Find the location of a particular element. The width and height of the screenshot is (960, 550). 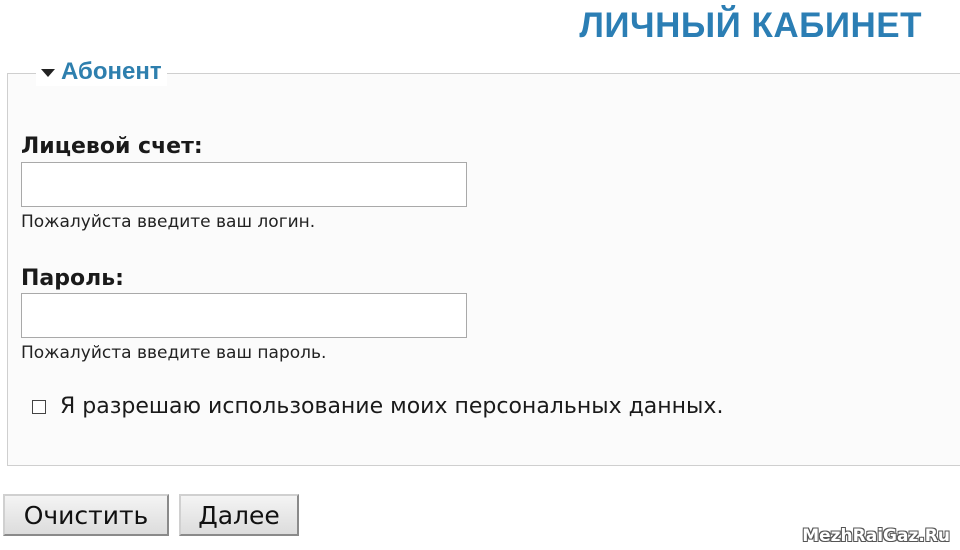

account-label: Лицевой счет: is located at coordinates (112, 146).